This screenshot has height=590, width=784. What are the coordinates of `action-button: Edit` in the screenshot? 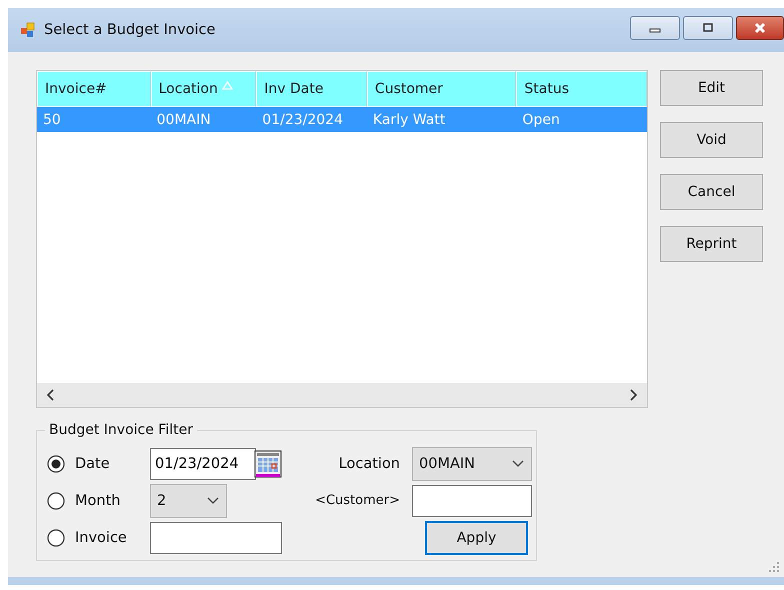 It's located at (711, 88).